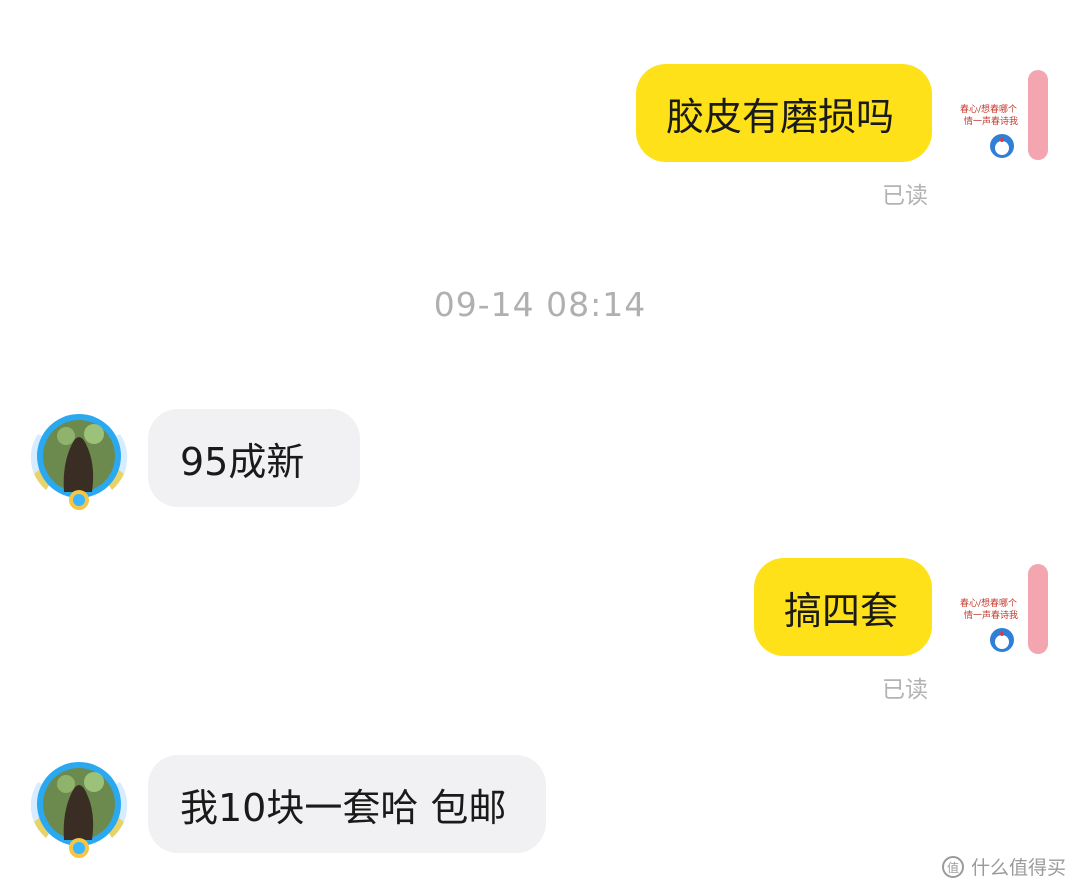  What do you see at coordinates (540, 304) in the screenshot?
I see `chat-timestamp: 09-14 08:14` at bounding box center [540, 304].